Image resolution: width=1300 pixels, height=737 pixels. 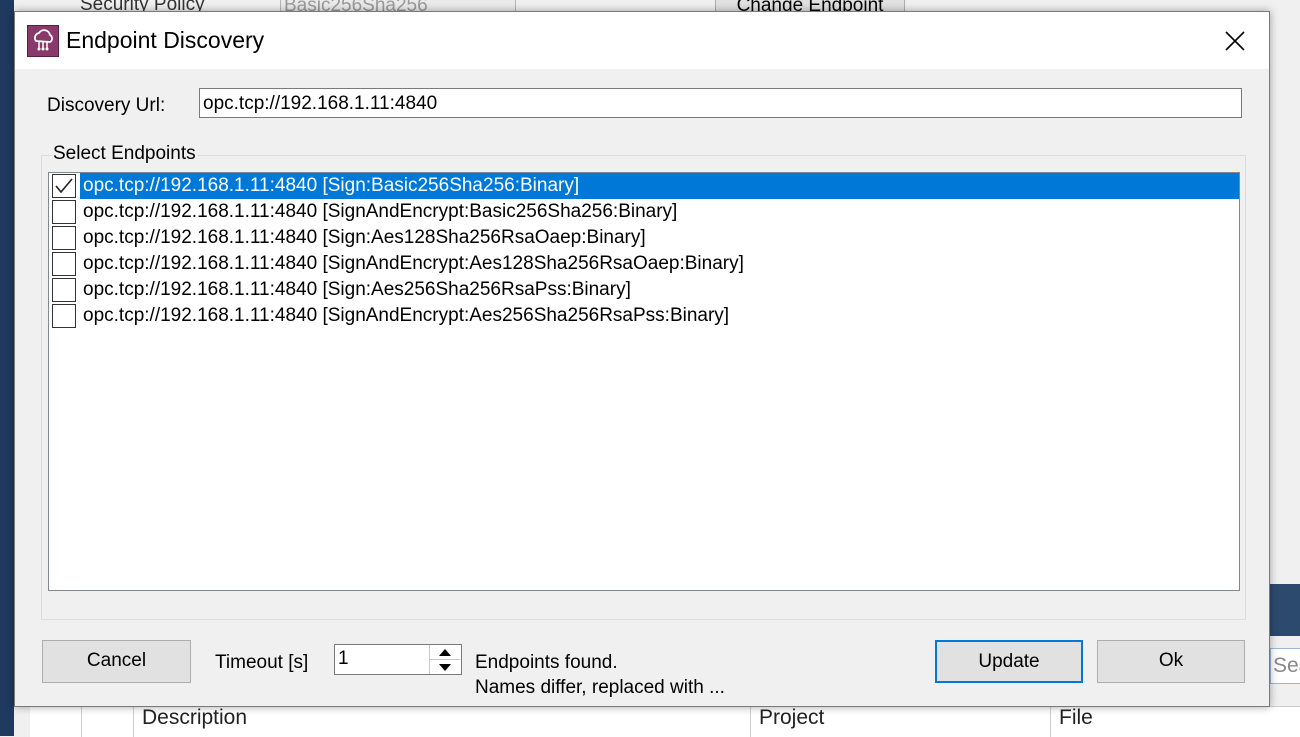 I want to click on select-endpoints-label: Select Endpoints, so click(x=124, y=154).